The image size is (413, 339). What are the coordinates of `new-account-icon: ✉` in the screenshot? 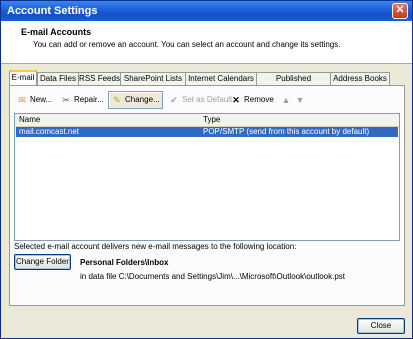 It's located at (22, 99).